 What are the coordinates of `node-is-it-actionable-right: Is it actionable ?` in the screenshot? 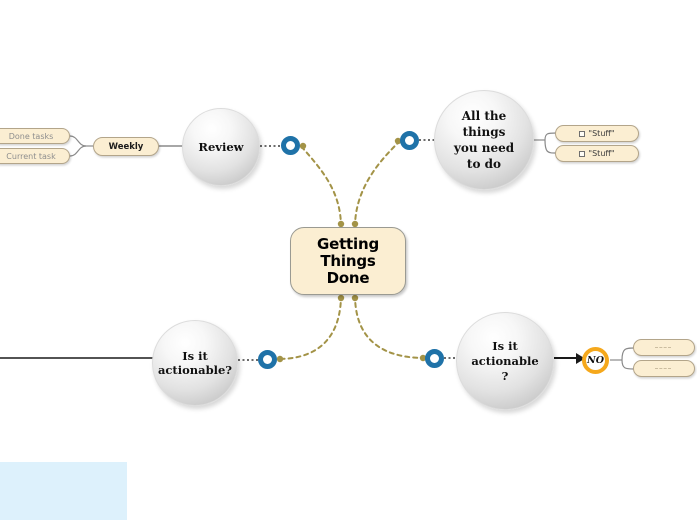 It's located at (505, 361).